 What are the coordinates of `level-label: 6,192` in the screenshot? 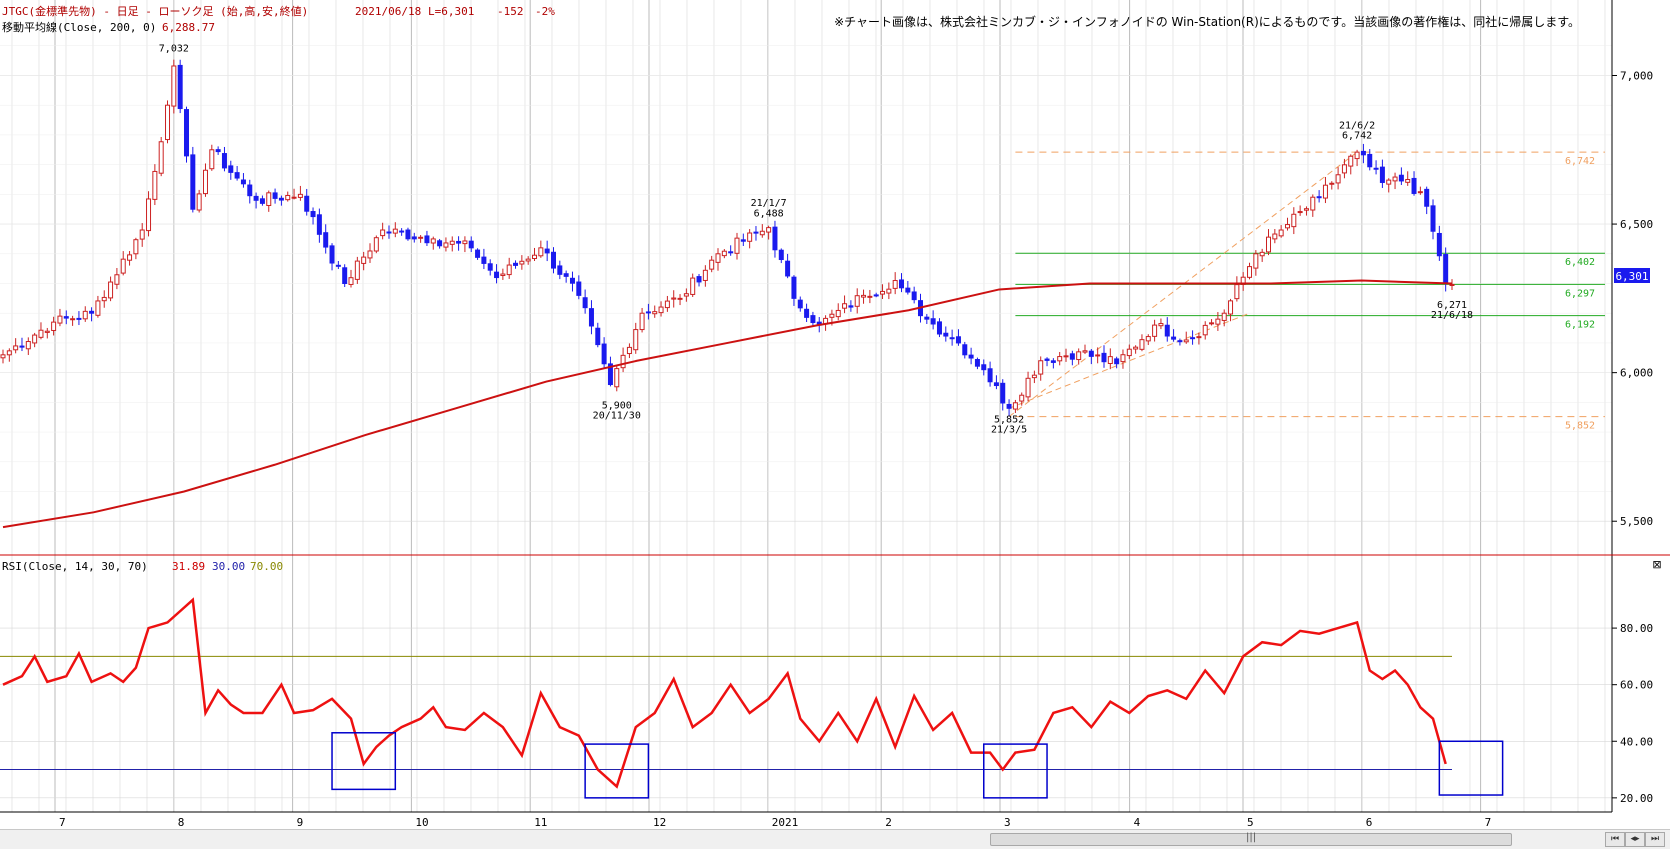 It's located at (1580, 325).